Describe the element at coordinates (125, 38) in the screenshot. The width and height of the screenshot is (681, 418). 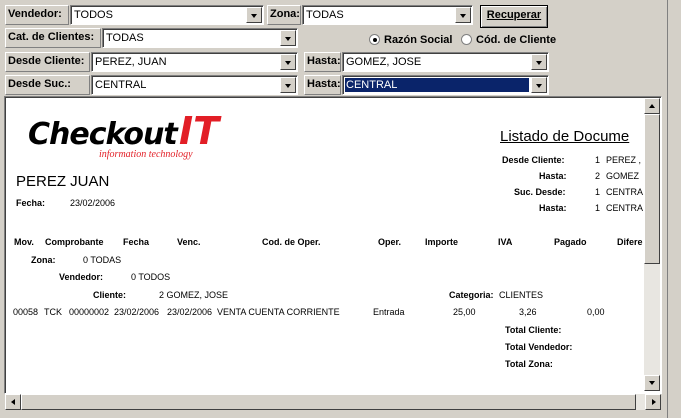
I see `categoria-value: TODAS` at that location.